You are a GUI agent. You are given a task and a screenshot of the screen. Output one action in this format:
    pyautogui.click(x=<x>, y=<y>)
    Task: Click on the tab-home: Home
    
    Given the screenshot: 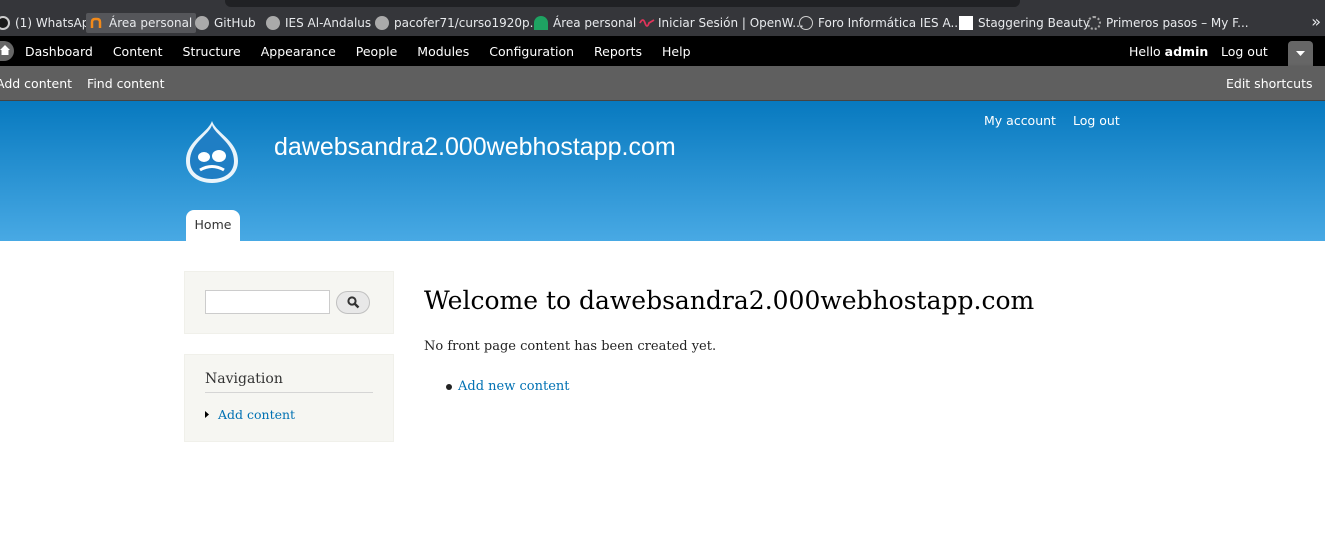 What is the action you would take?
    pyautogui.click(x=213, y=226)
    